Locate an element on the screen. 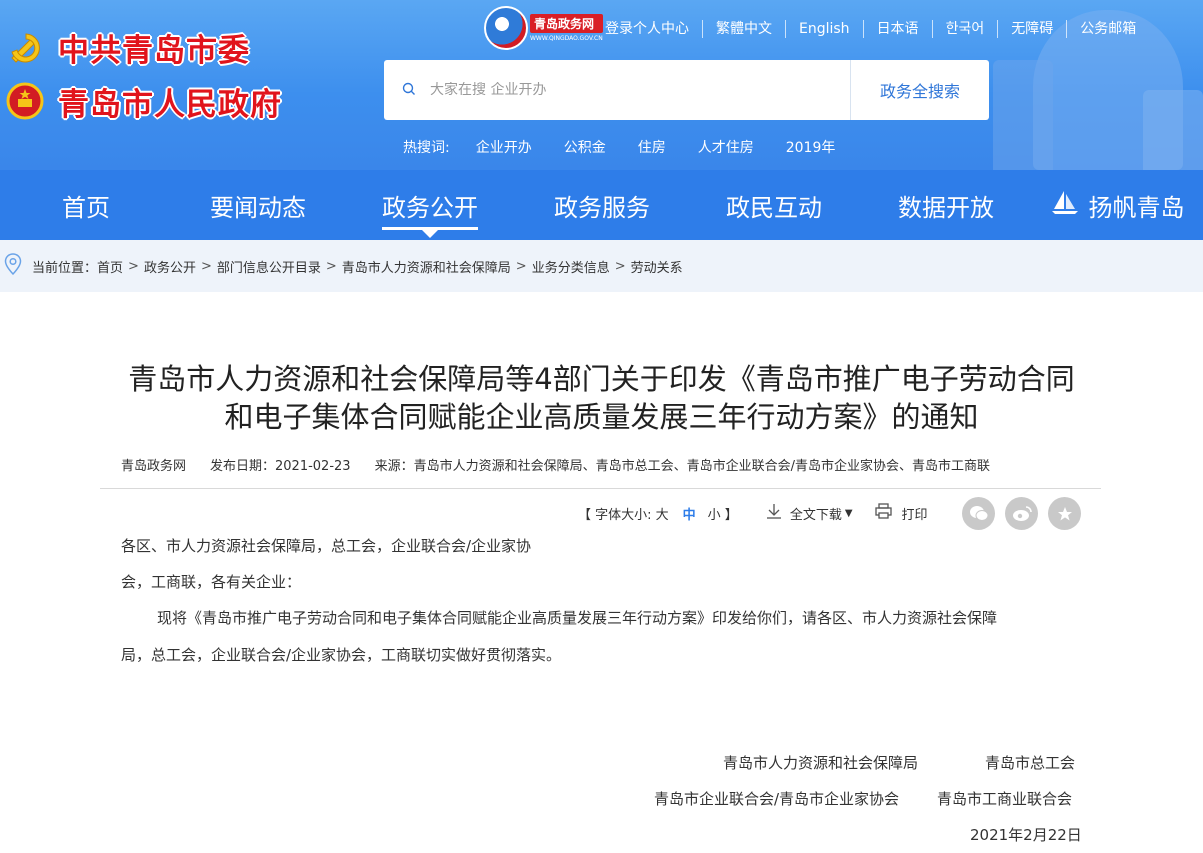 The height and width of the screenshot is (853, 1203). search-box: 政务全搜索 is located at coordinates (686, 90).